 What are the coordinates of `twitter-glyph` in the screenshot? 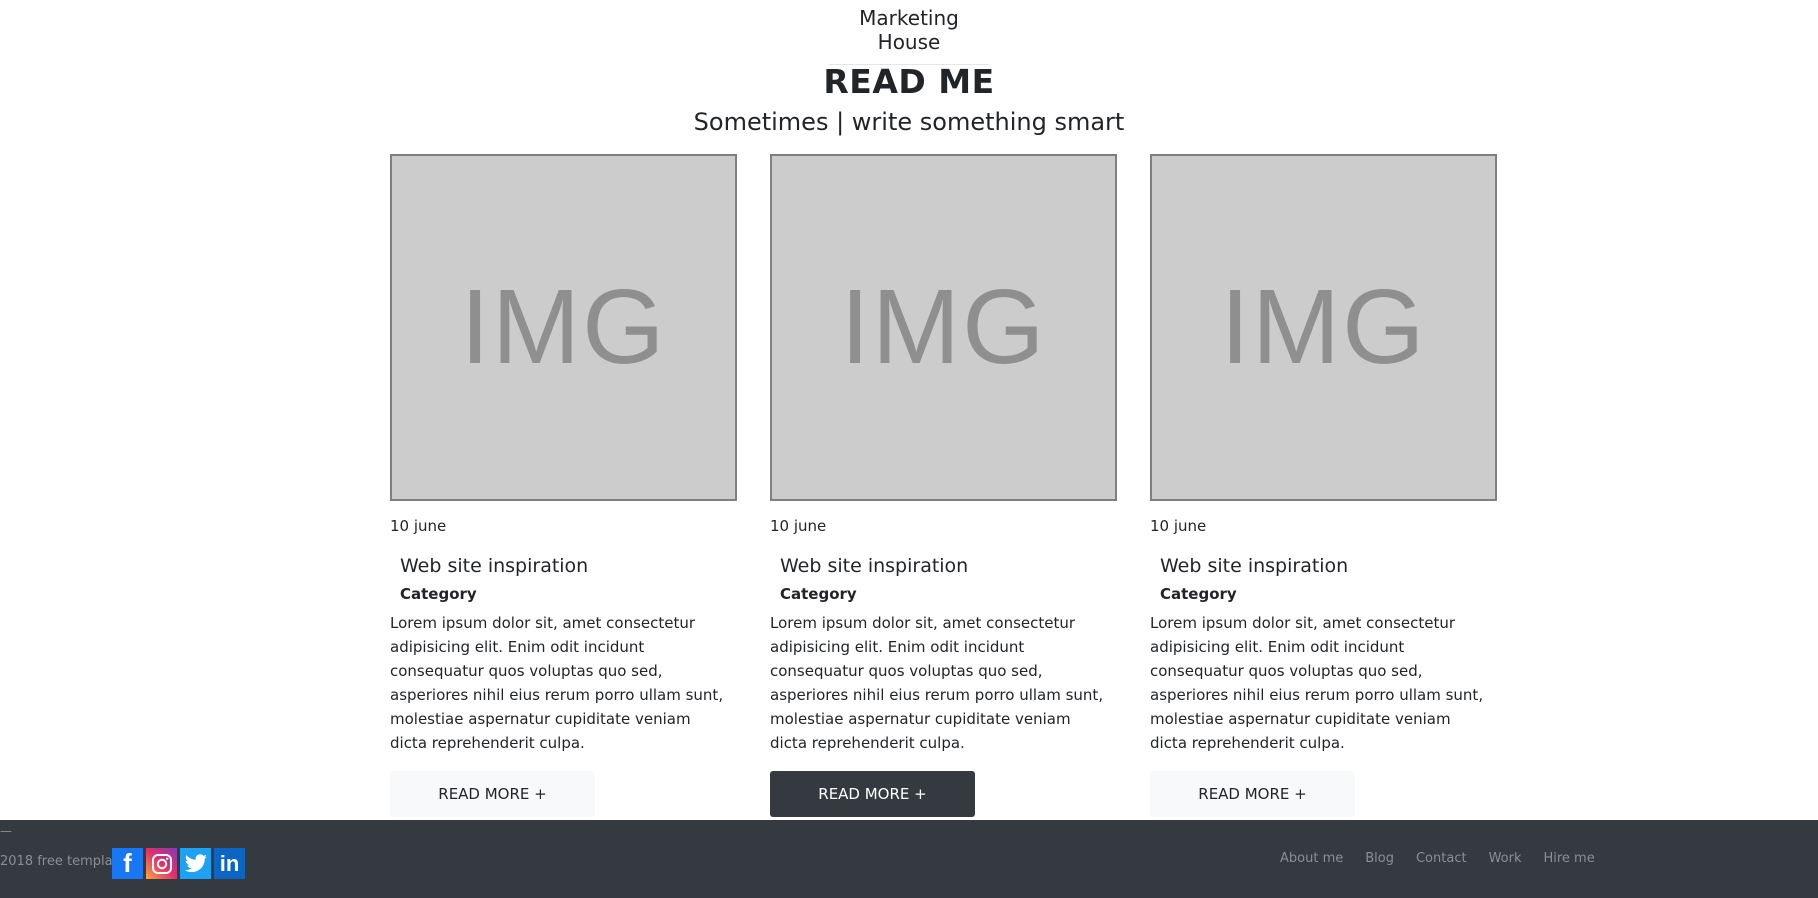 It's located at (195, 862).